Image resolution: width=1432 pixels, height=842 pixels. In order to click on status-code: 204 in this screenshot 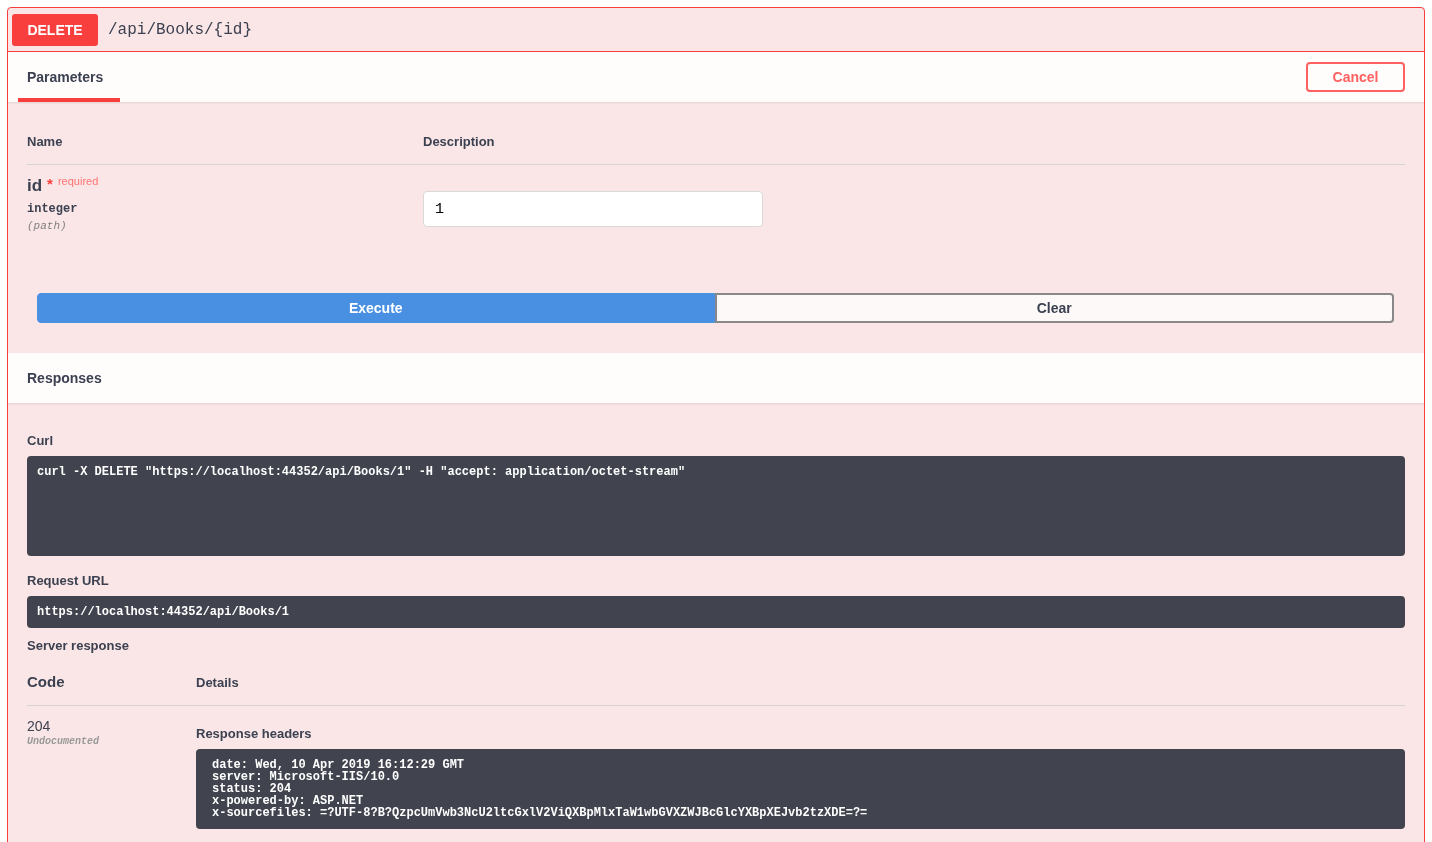, I will do `click(39, 726)`.